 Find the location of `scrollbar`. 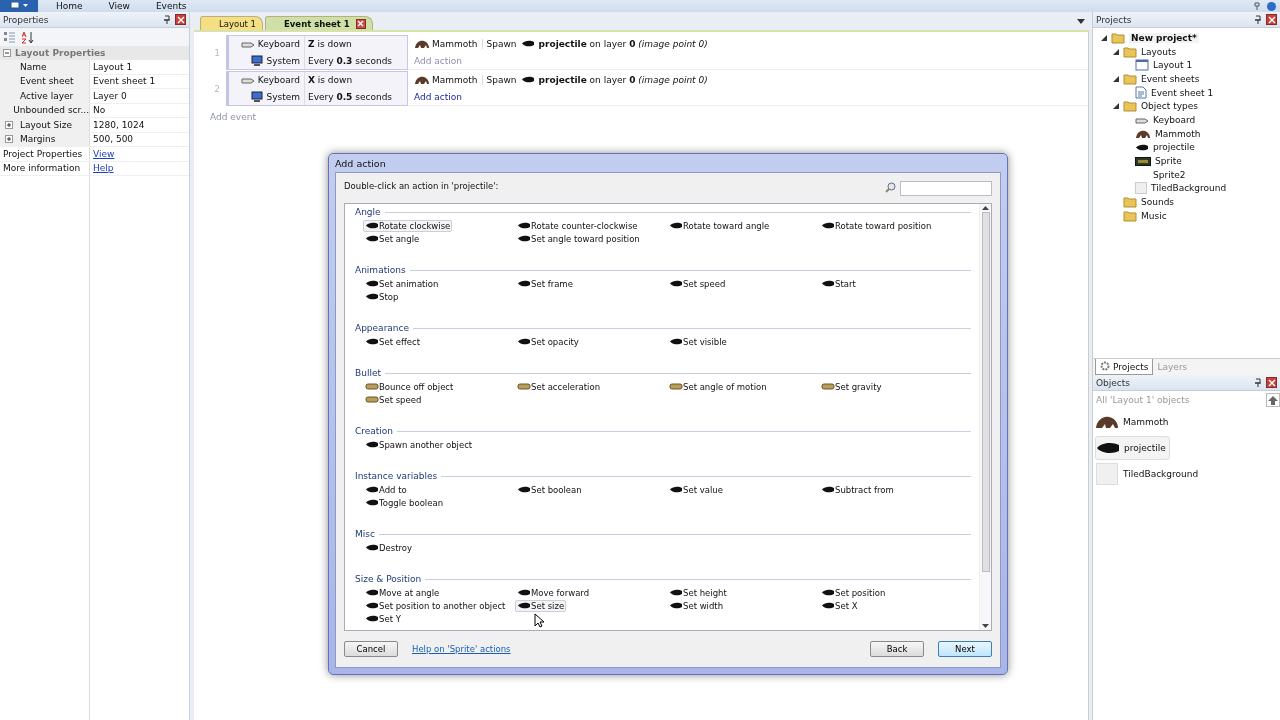

scrollbar is located at coordinates (985, 417).